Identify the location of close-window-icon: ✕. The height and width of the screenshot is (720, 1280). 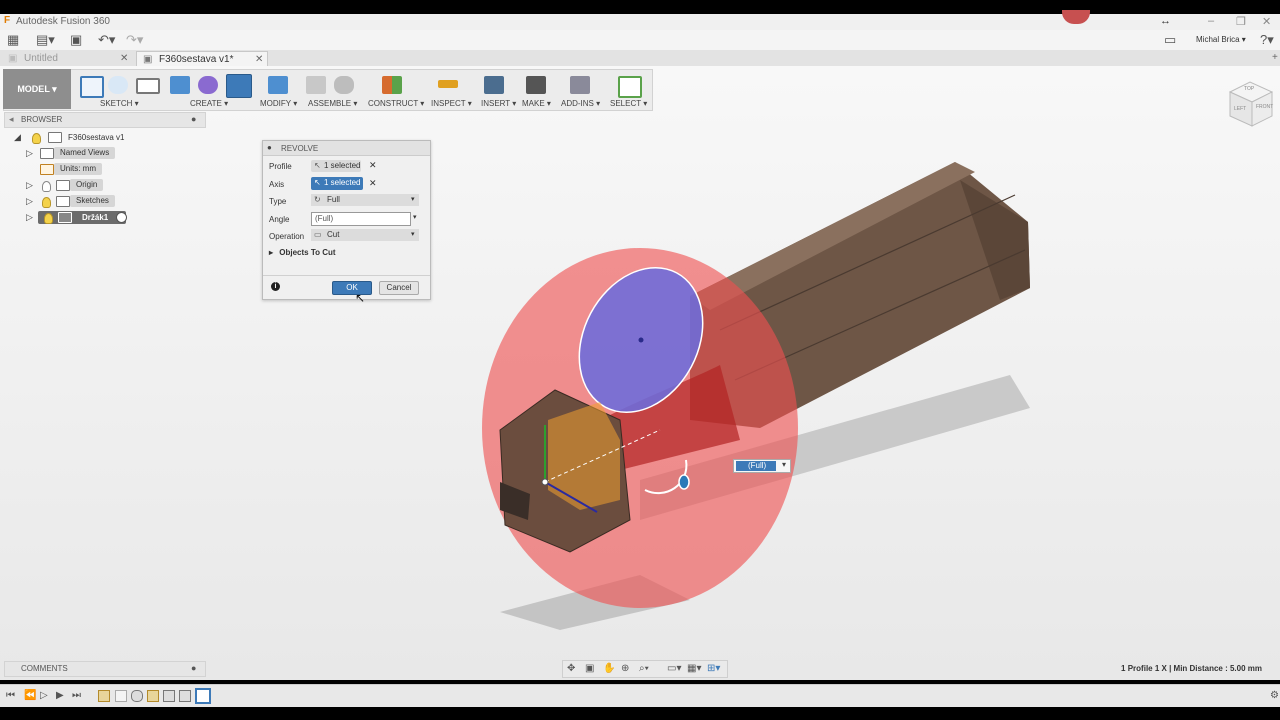
(1266, 21).